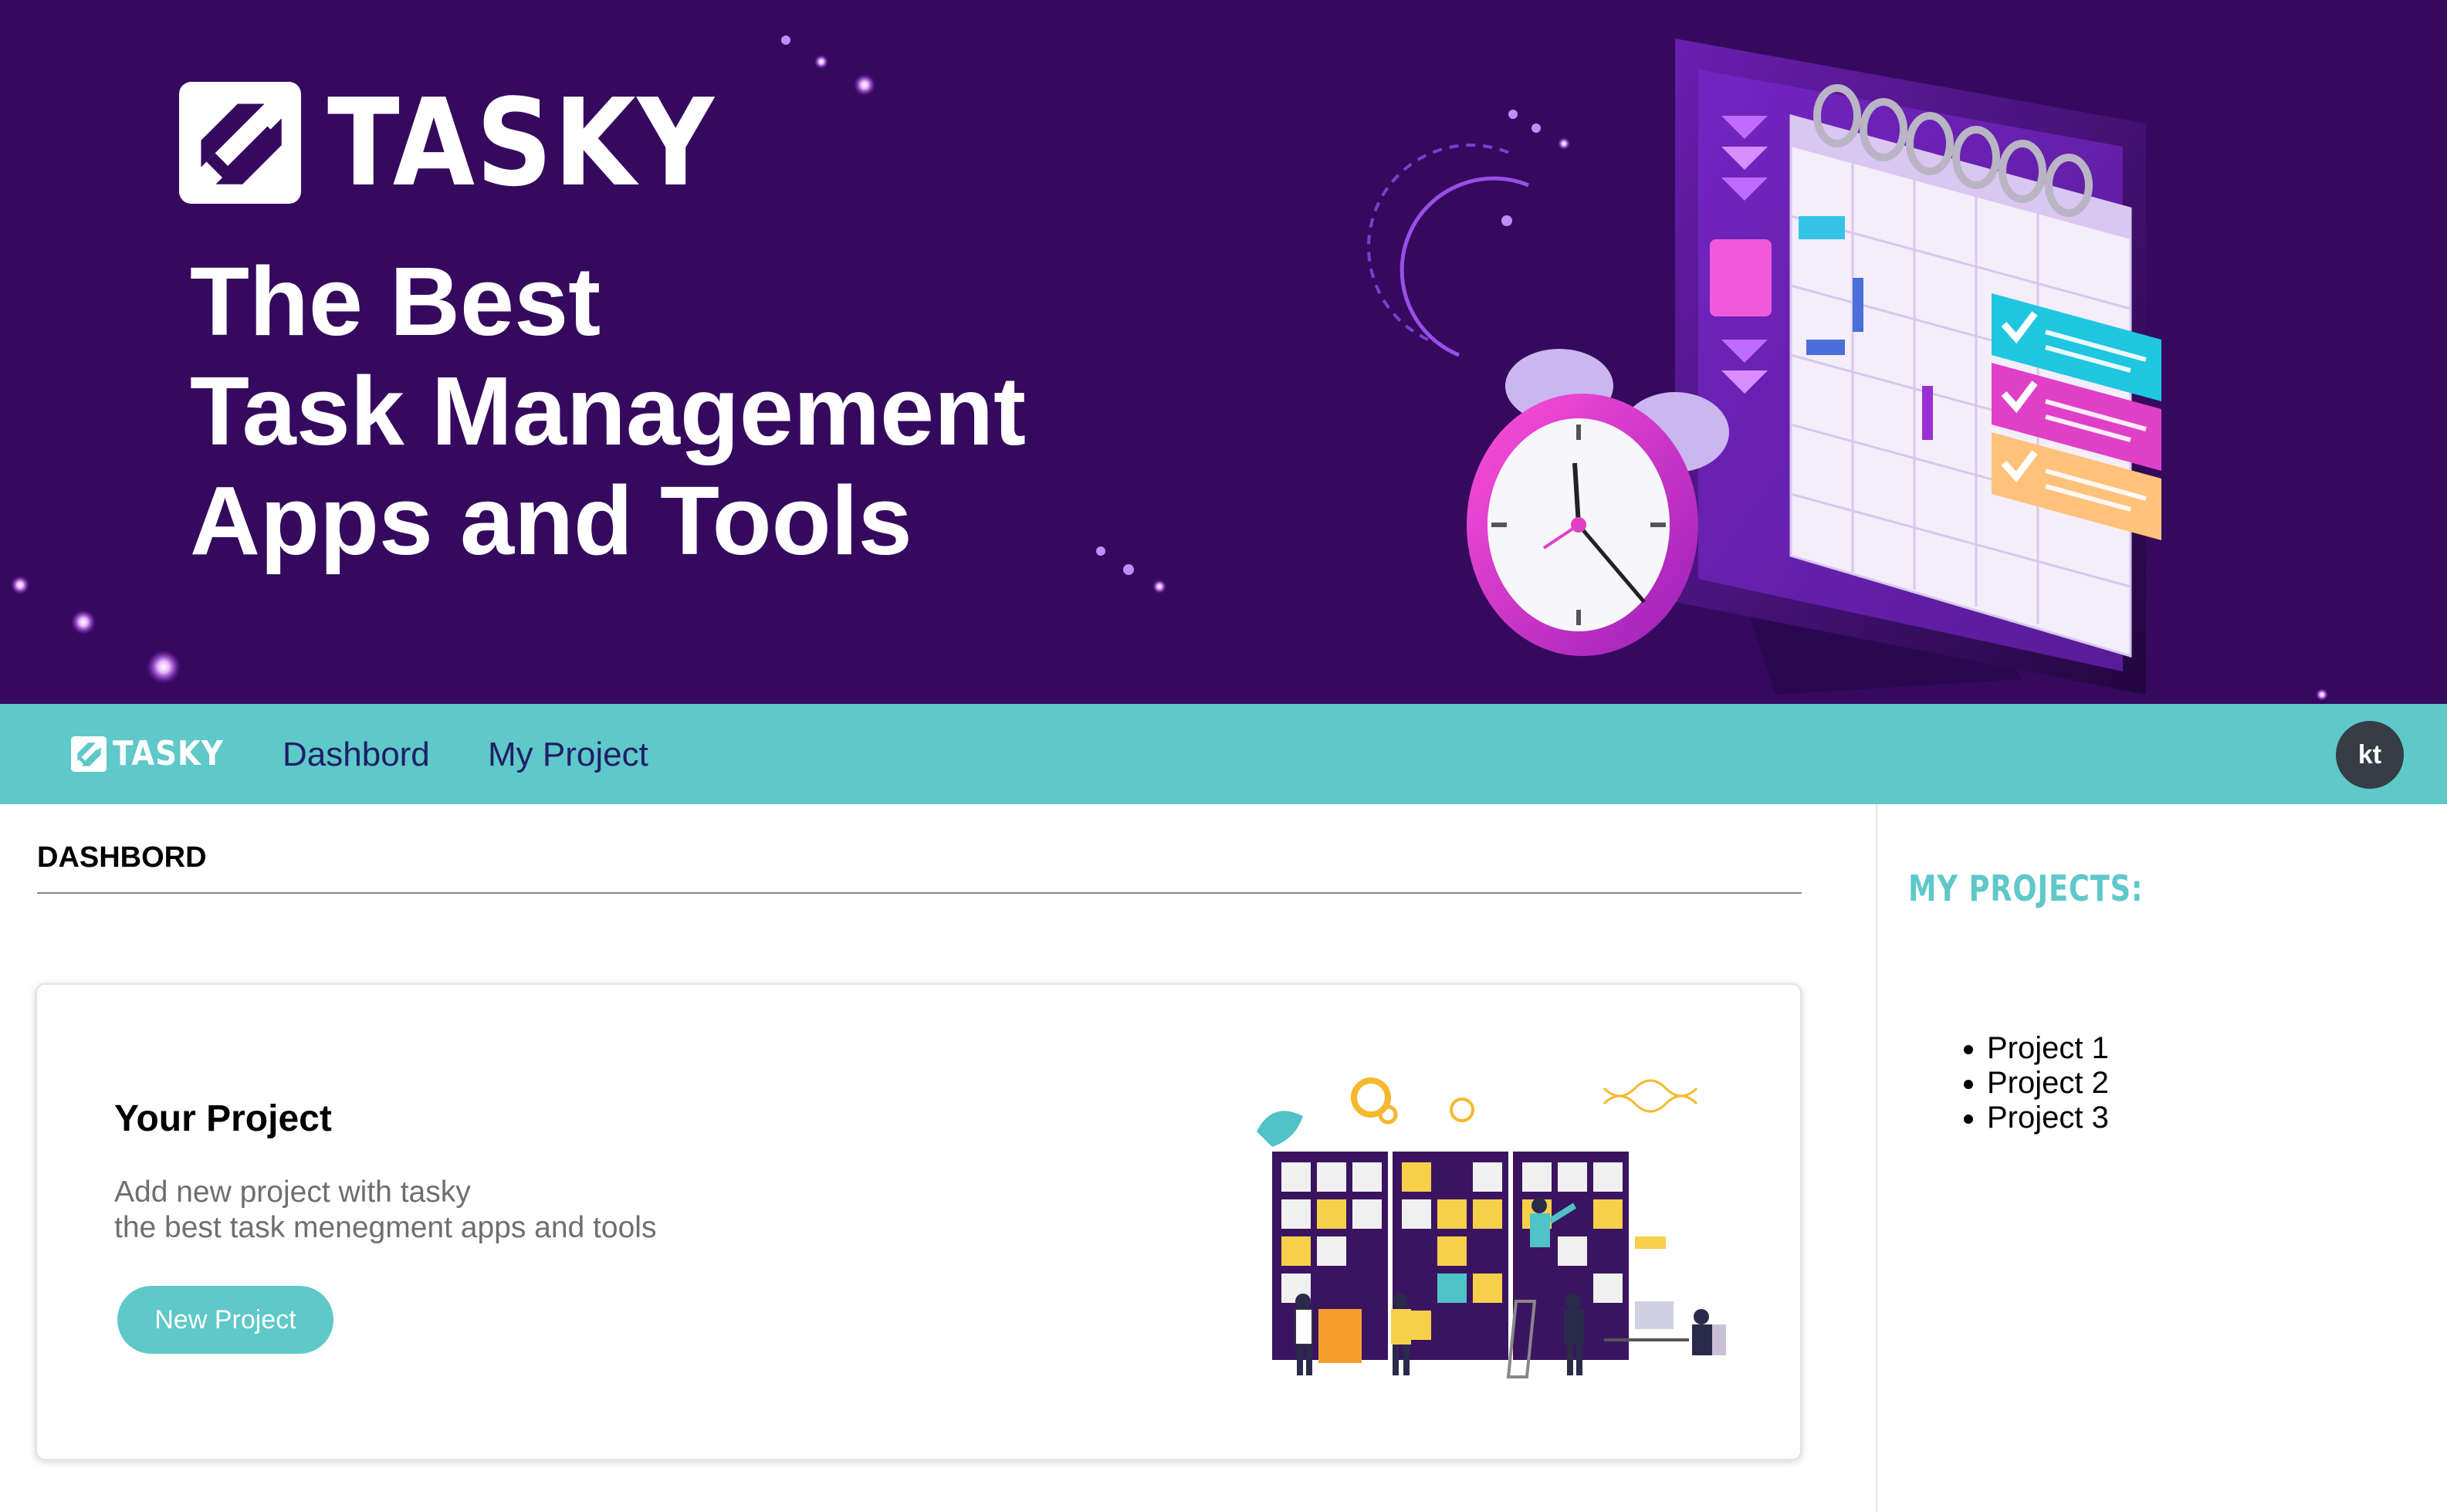  Describe the element at coordinates (2048, 1048) in the screenshot. I see `project-list-item: Project 1` at that location.